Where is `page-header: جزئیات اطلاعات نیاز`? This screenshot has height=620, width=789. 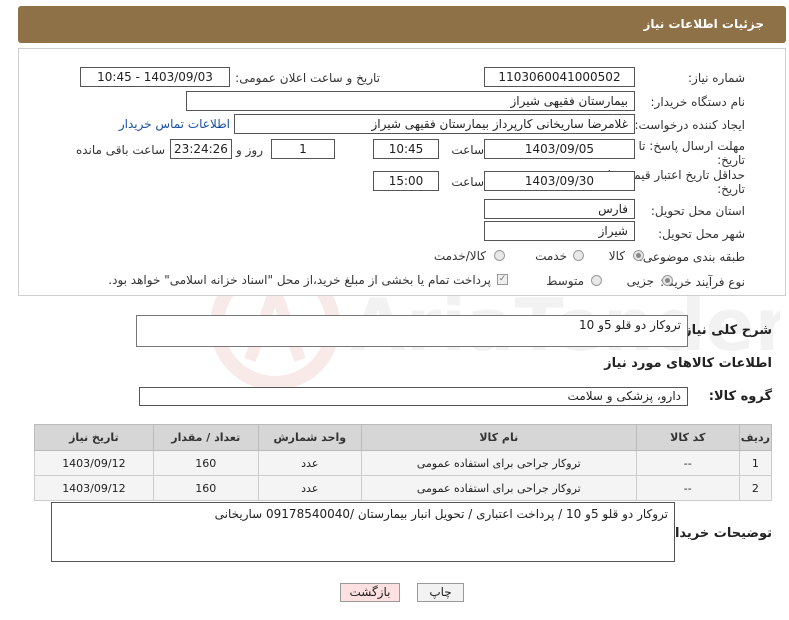 page-header: جزئیات اطلاعات نیاز is located at coordinates (402, 24).